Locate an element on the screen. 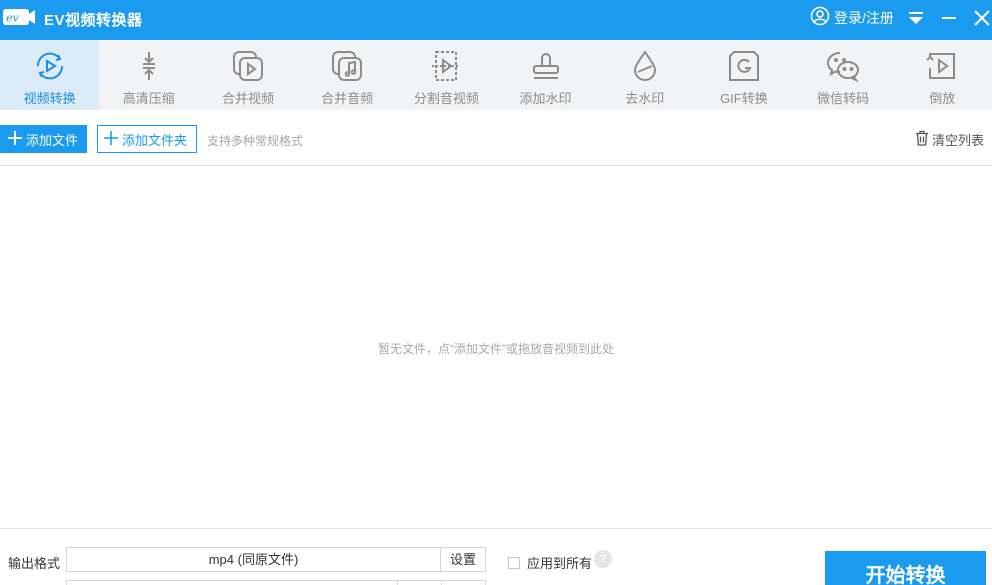 This screenshot has width=992, height=585. user-icon is located at coordinates (820, 18).